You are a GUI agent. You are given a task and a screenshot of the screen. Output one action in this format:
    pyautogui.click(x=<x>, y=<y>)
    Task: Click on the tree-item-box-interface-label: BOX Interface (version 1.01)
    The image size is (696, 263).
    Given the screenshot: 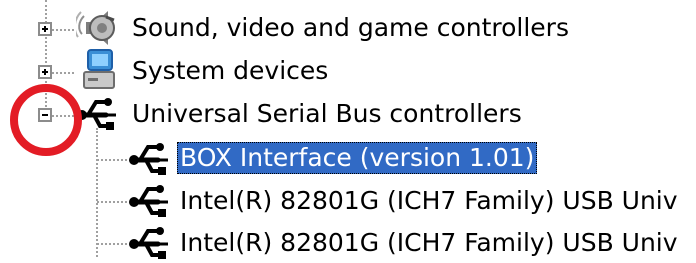 What is the action you would take?
    pyautogui.click(x=357, y=158)
    